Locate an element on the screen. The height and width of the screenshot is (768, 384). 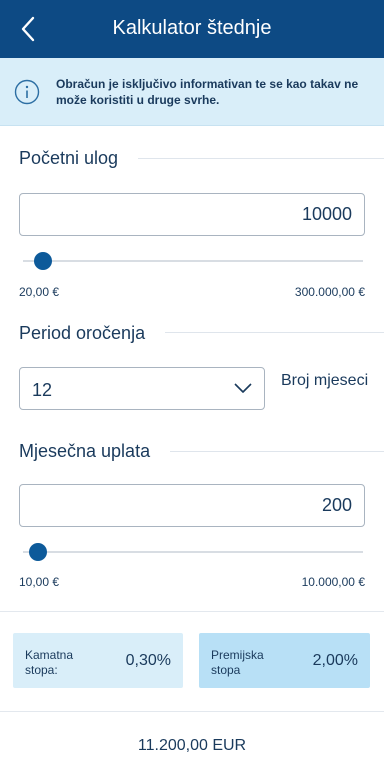
interest-rate-box: Kamatna stopa: 0,30% is located at coordinates (98, 660).